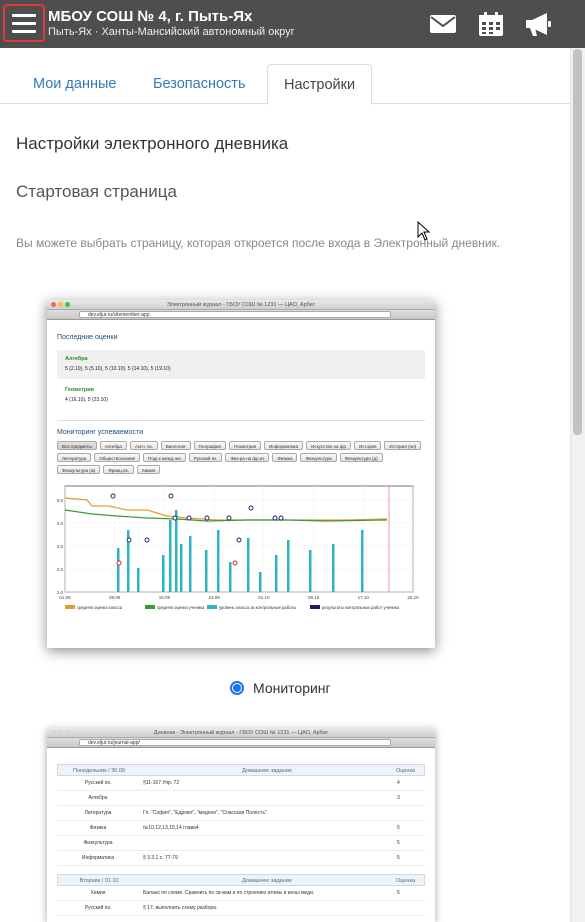 This screenshot has height=922, width=585. Describe the element at coordinates (175, 445) in the screenshot. I see `subject-filter-button: Биология` at that location.